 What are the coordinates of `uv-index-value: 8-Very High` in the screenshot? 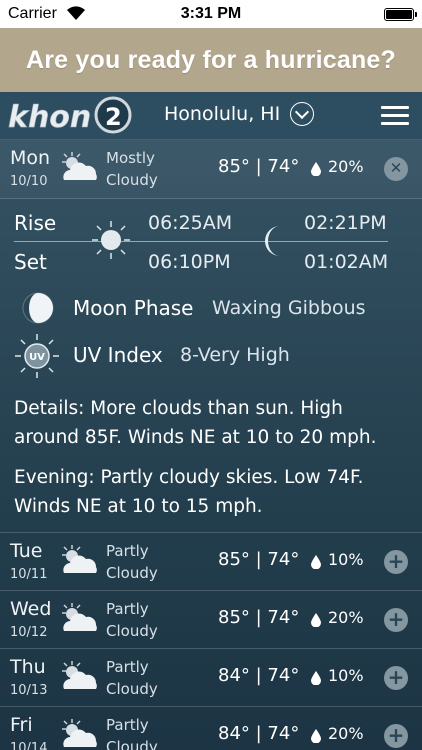 It's located at (235, 355).